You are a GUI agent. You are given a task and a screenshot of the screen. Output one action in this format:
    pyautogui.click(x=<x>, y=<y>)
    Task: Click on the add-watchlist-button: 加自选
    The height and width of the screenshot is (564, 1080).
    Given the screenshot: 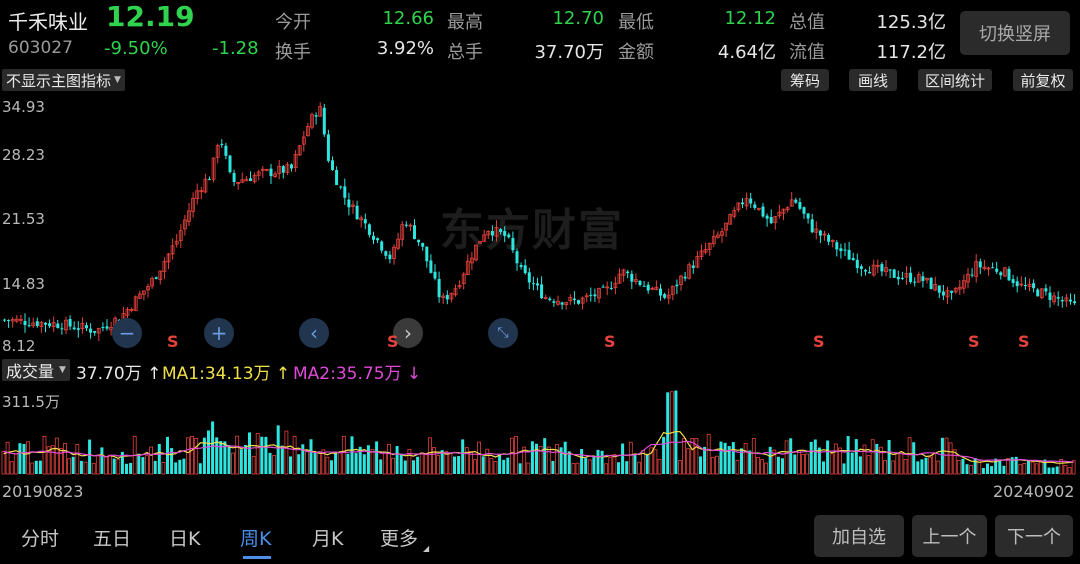 What is the action you would take?
    pyautogui.click(x=859, y=536)
    